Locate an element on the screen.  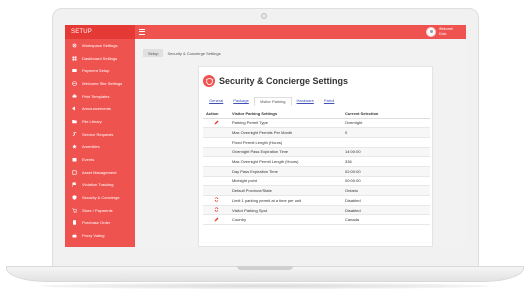
sidebar-item-label: Store / Payments is located at coordinates (97, 210).